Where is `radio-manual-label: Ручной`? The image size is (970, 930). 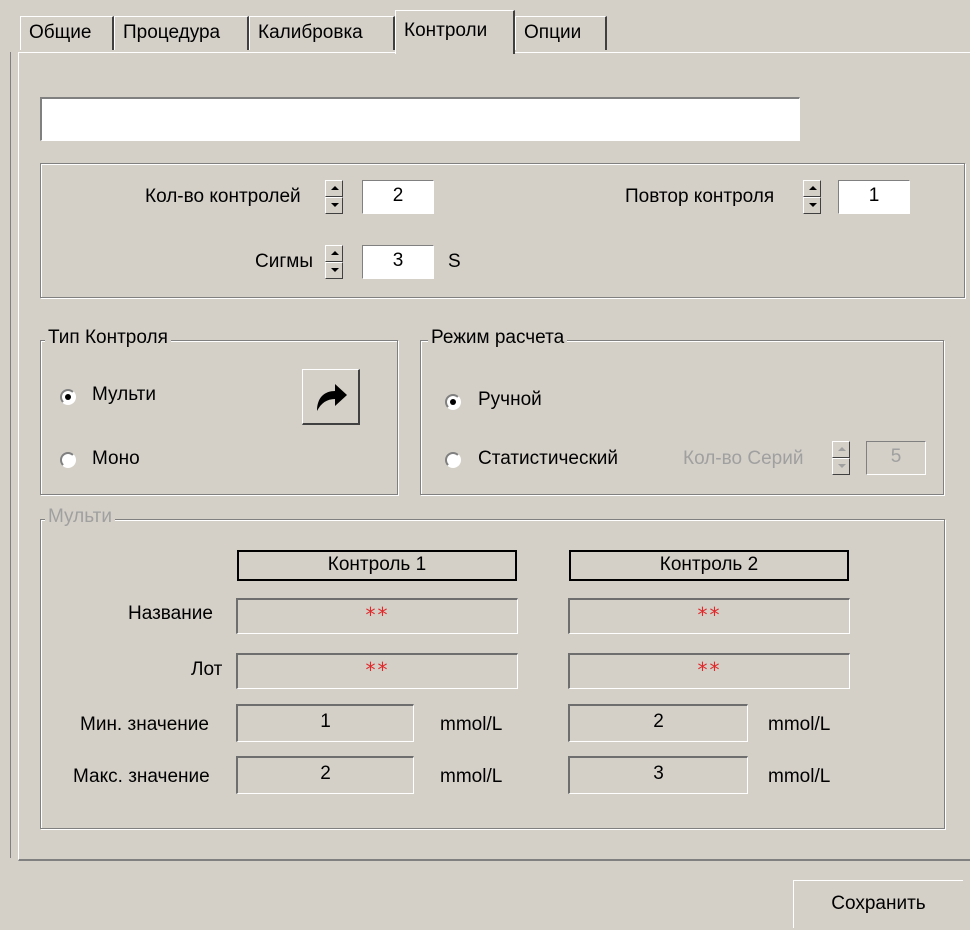
radio-manual-label: Ручной is located at coordinates (510, 400).